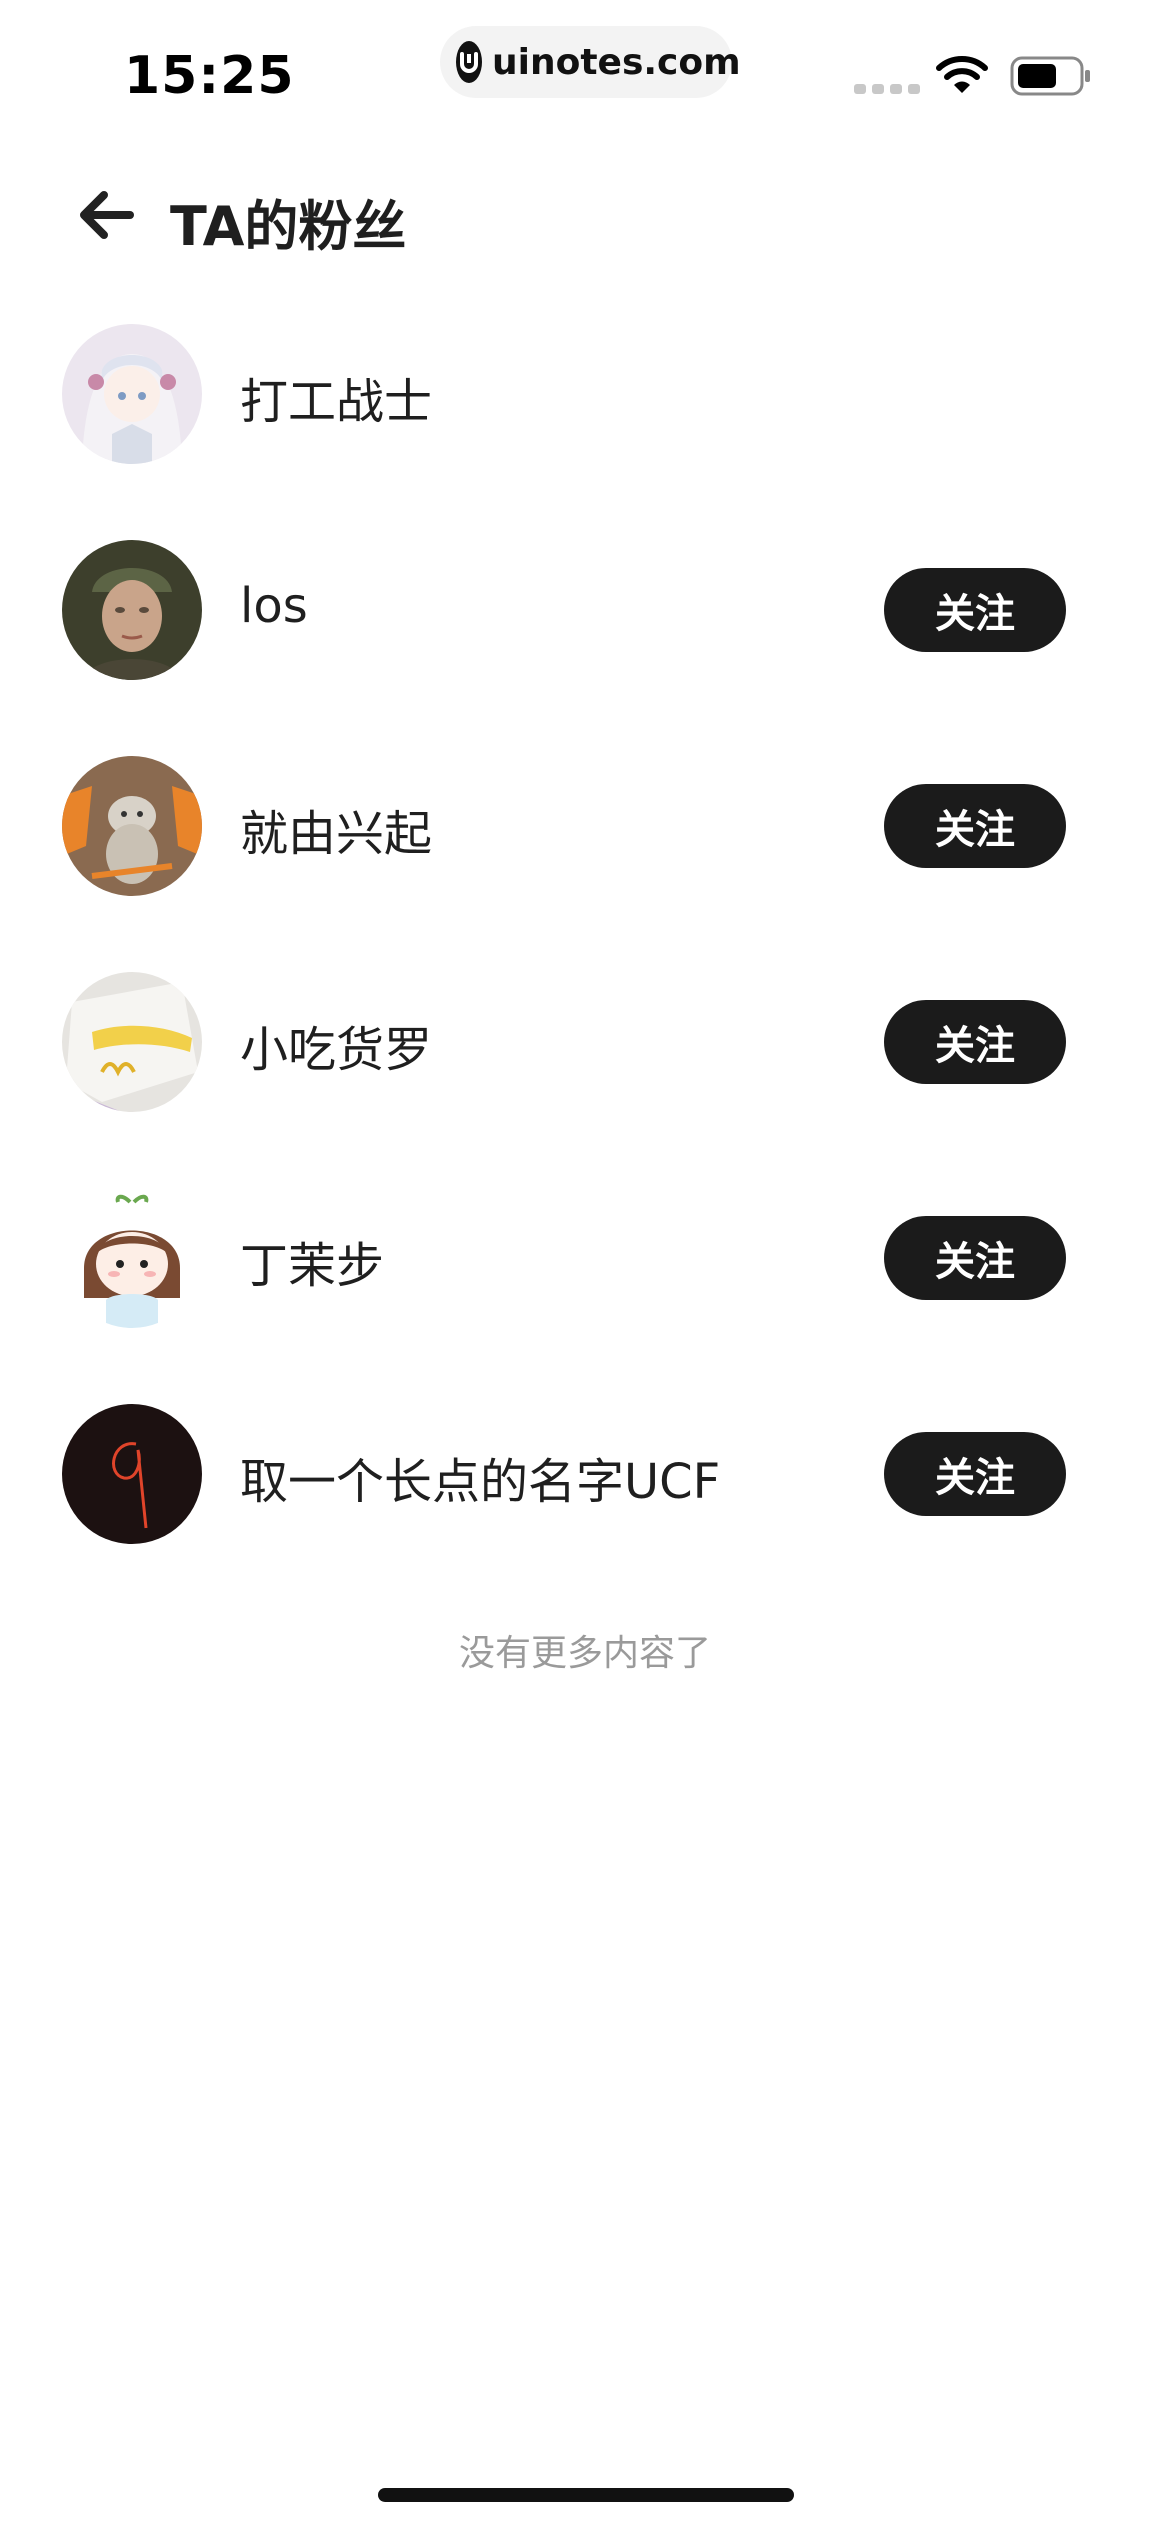 This screenshot has width=1170, height=2532. I want to click on fan-name: 丁茉步, so click(312, 1266).